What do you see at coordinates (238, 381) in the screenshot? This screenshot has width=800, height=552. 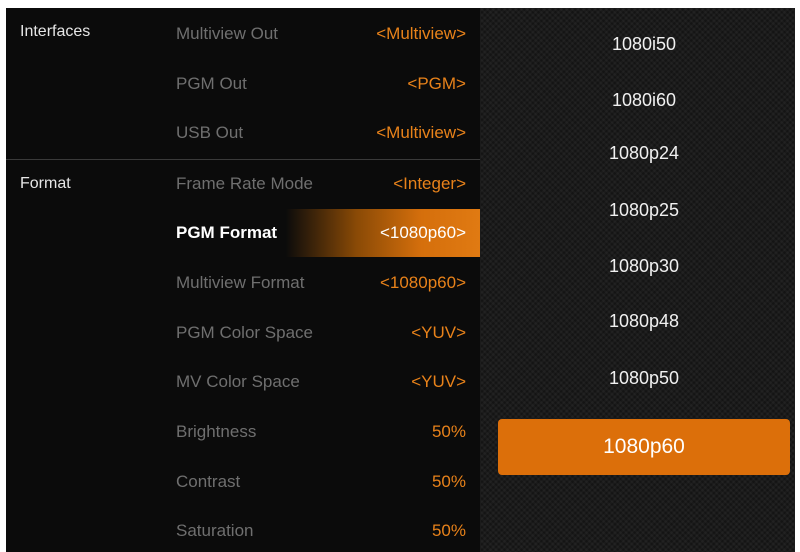 I see `row-label: MV Color Space` at bounding box center [238, 381].